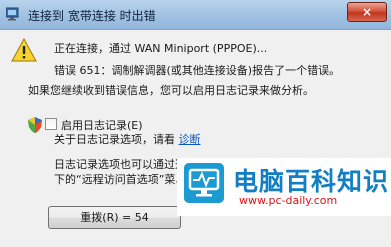 The height and width of the screenshot is (247, 391). What do you see at coordinates (195, 15) in the screenshot?
I see `title-bar: 连接到 宽带连接 时出错 ×` at bounding box center [195, 15].